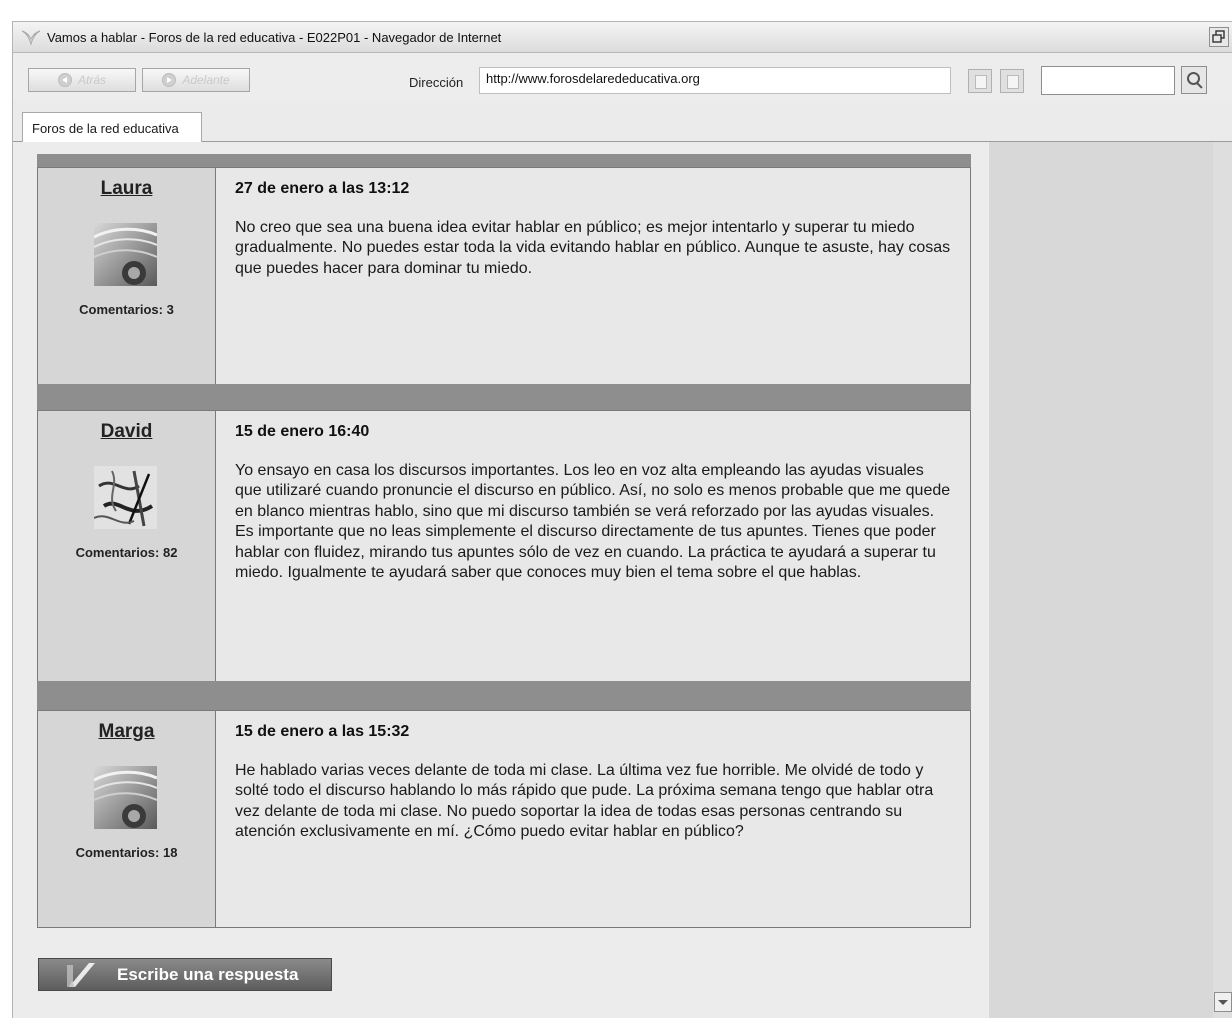 This screenshot has width=1232, height=1018. Describe the element at coordinates (169, 80) in the screenshot. I see `forward-arrow-icon` at that location.